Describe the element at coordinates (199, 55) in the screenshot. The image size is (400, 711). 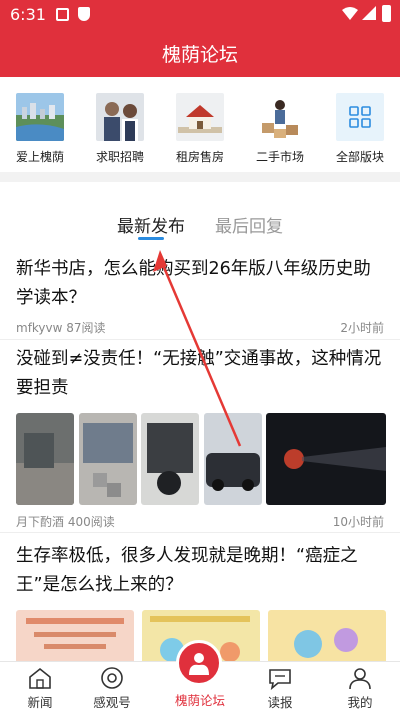
I see `page-title: 槐荫论坛` at that location.